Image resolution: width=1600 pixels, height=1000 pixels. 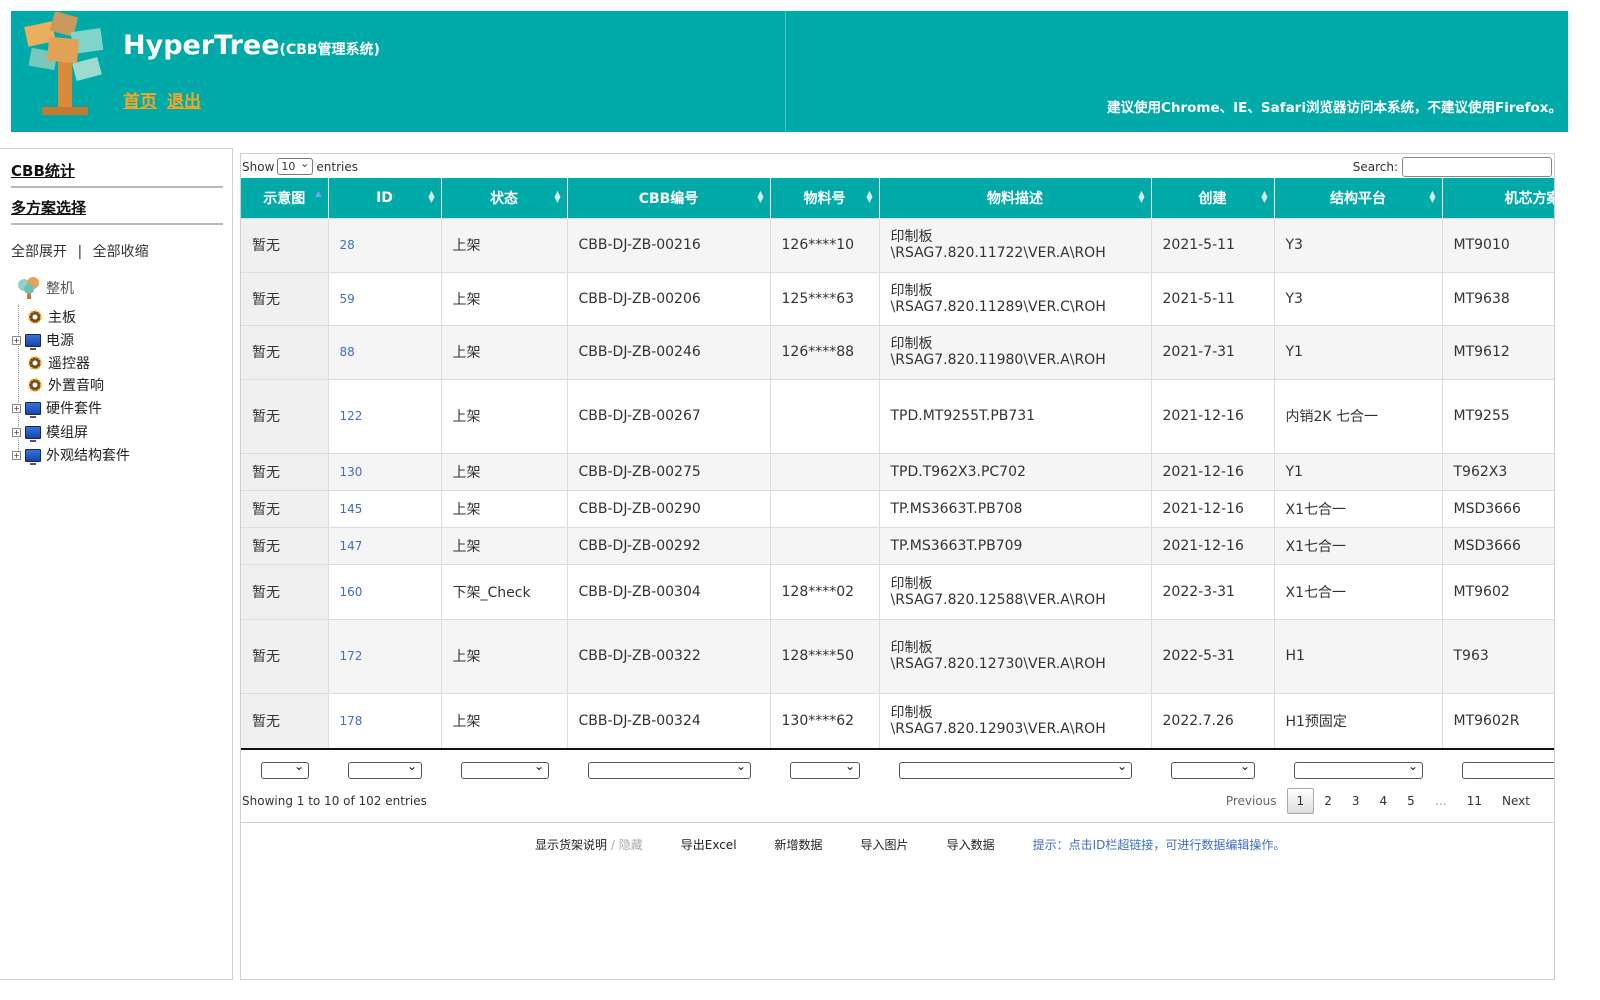 I want to click on filter-select-id, so click(x=385, y=769).